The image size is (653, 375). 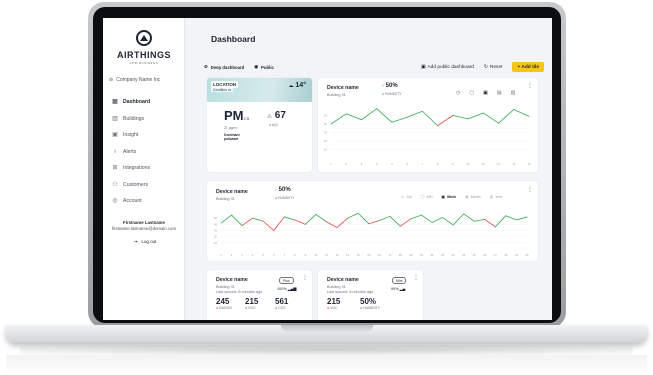 I want to click on x-tick-label: 4, so click(x=377, y=164).